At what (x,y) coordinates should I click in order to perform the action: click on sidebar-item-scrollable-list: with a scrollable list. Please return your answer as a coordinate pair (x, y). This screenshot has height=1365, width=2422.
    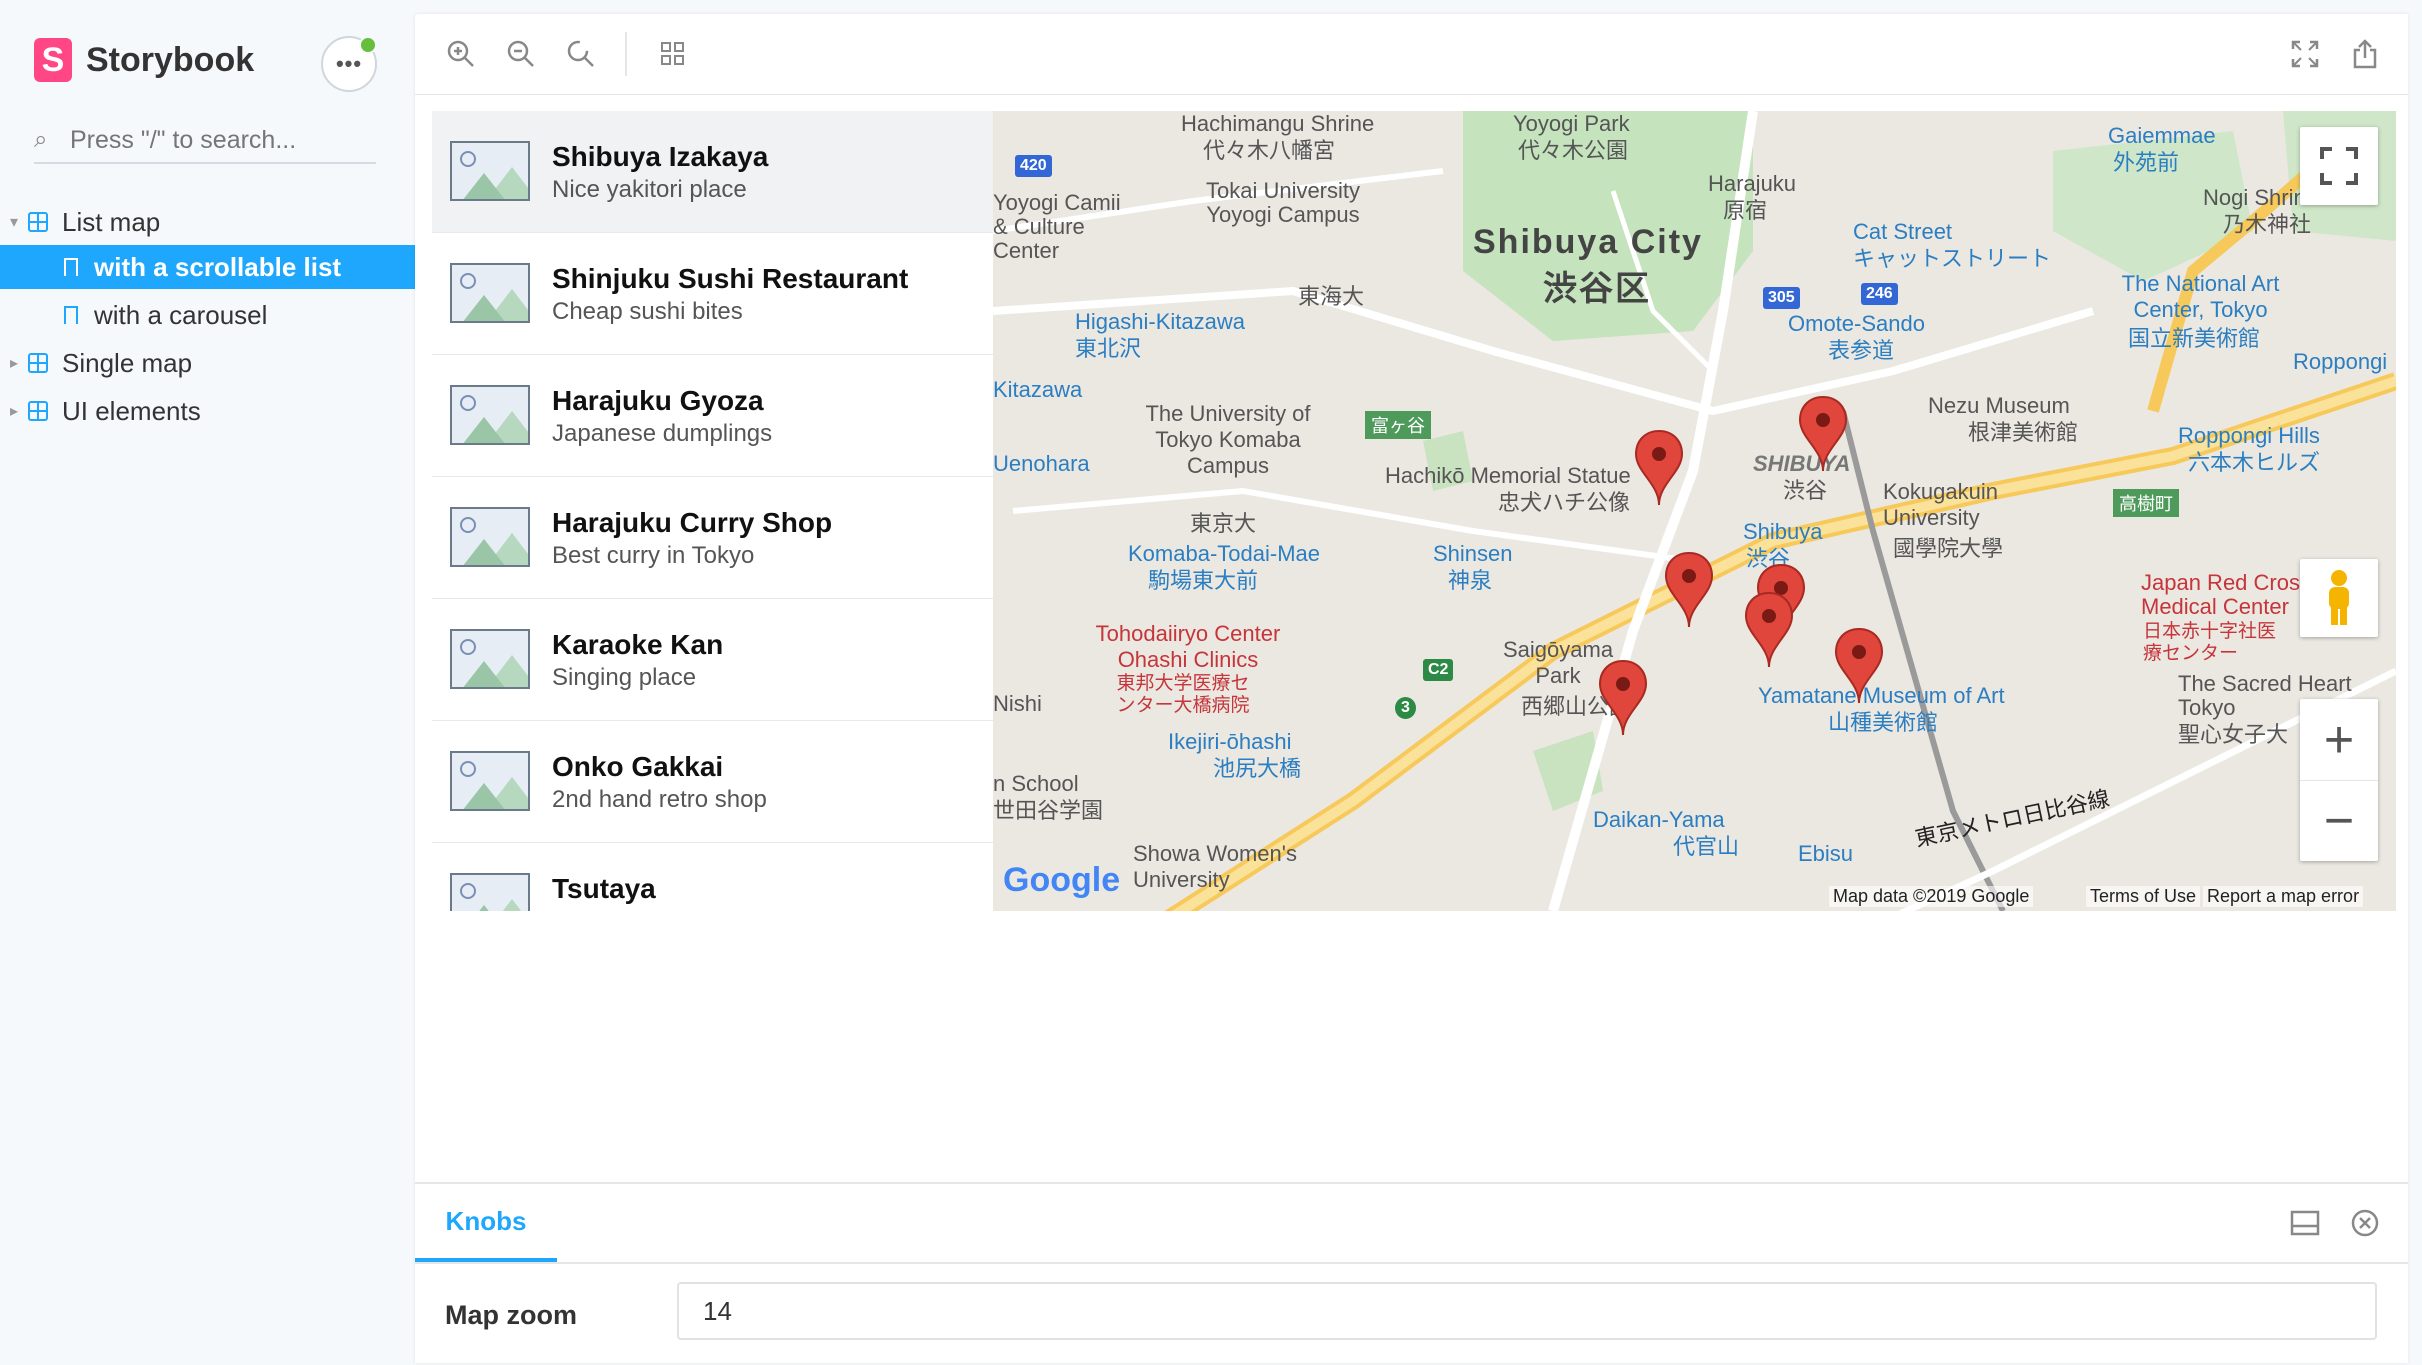
    Looking at the image, I should click on (207, 267).